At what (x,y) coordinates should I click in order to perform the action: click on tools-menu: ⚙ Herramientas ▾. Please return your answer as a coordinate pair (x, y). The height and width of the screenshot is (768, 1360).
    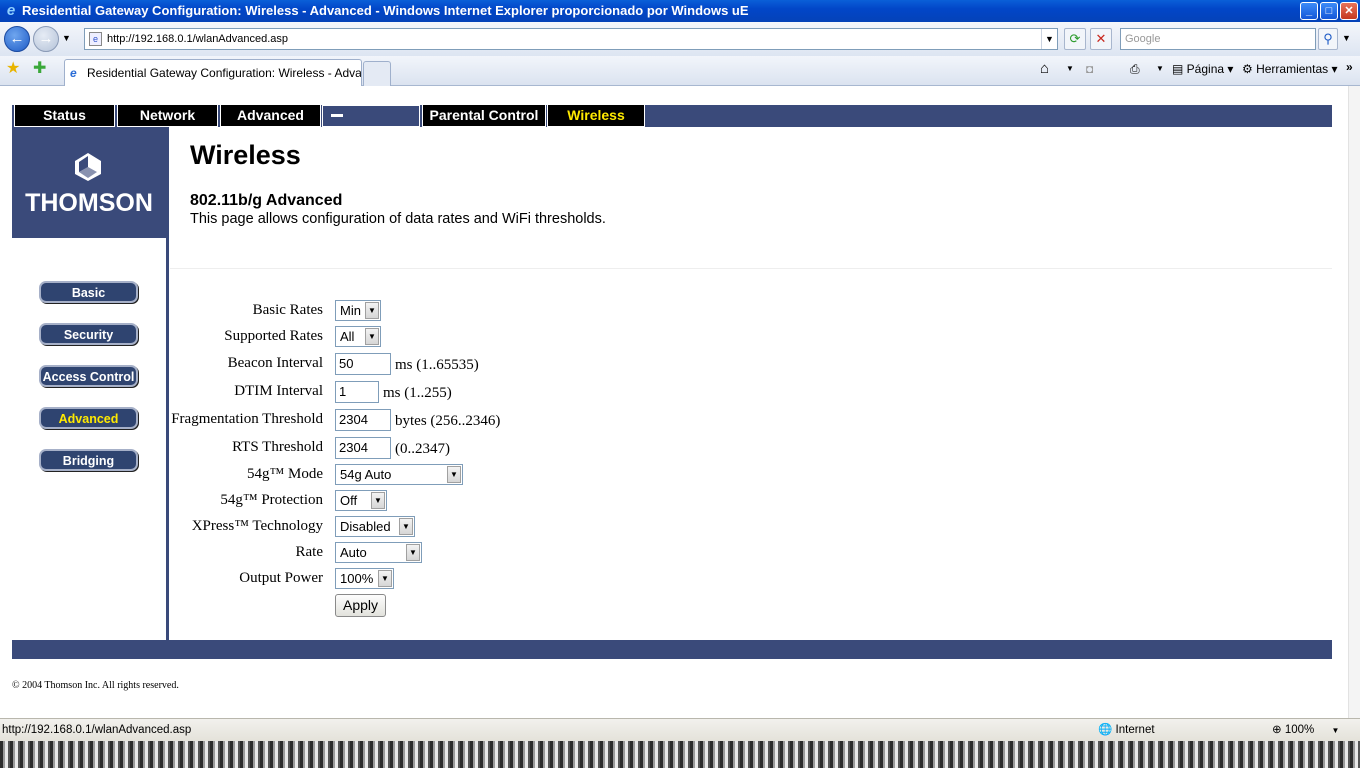
    Looking at the image, I should click on (1289, 69).